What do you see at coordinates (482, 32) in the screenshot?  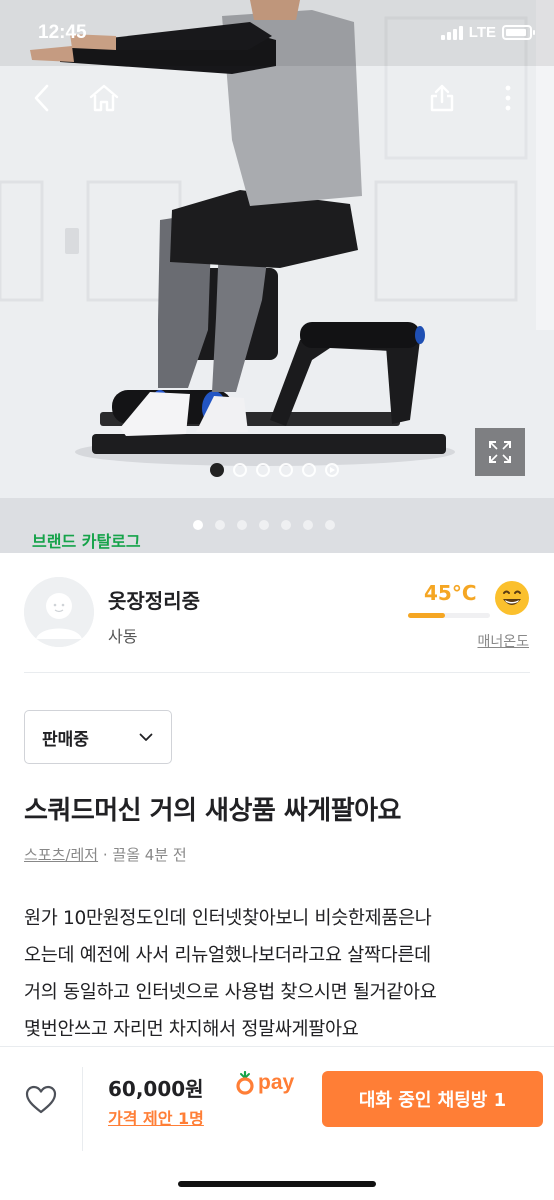 I see `network-type: LTE` at bounding box center [482, 32].